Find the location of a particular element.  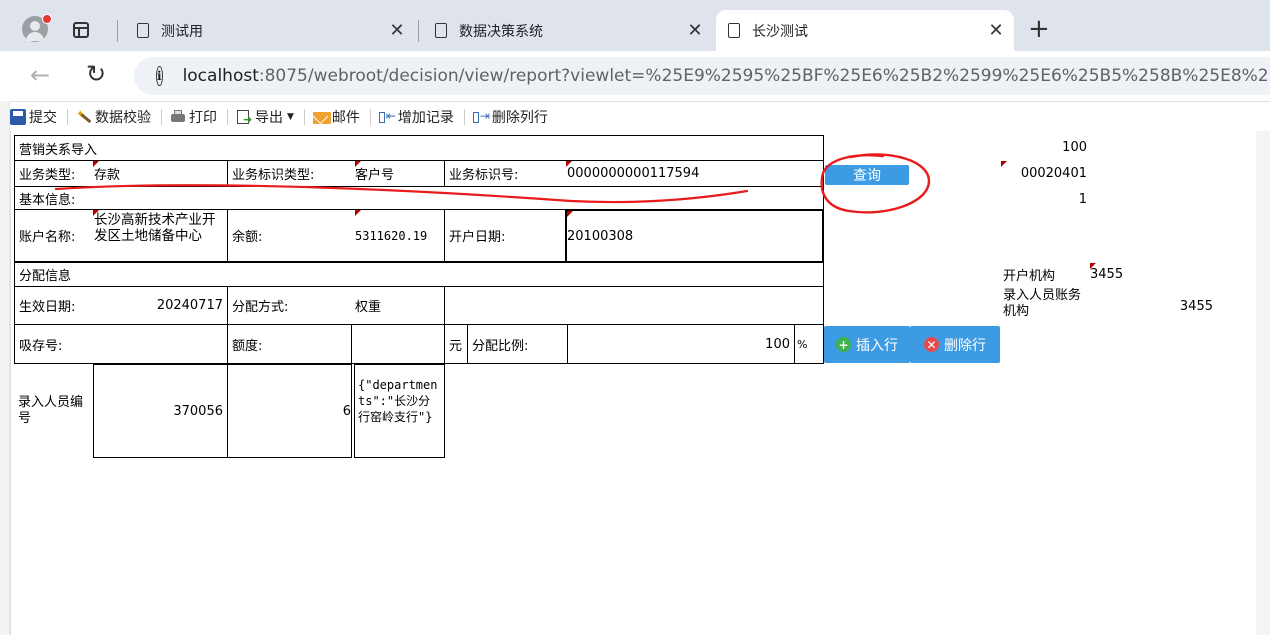

validate-label: 数据校验 is located at coordinates (123, 118).